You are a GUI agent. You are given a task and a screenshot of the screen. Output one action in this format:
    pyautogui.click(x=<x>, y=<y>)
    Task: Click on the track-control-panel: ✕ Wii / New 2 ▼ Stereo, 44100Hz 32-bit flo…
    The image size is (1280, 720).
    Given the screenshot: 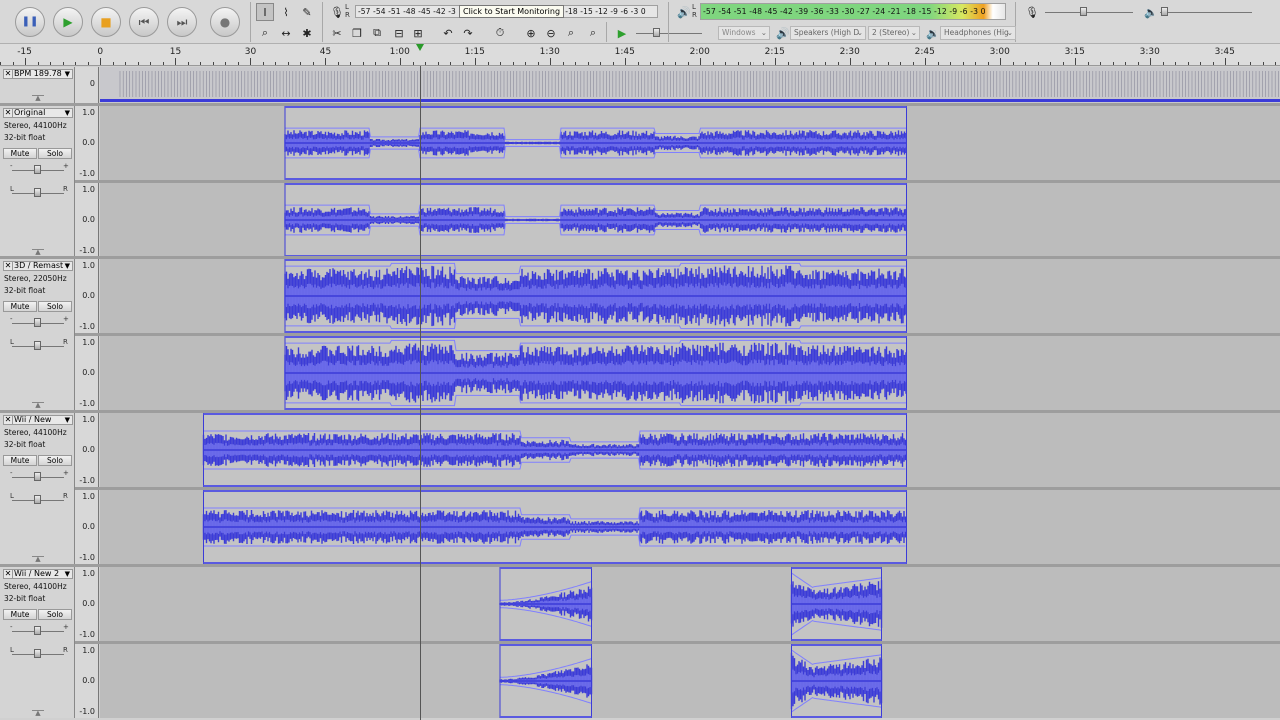 What is the action you would take?
    pyautogui.click(x=37, y=642)
    